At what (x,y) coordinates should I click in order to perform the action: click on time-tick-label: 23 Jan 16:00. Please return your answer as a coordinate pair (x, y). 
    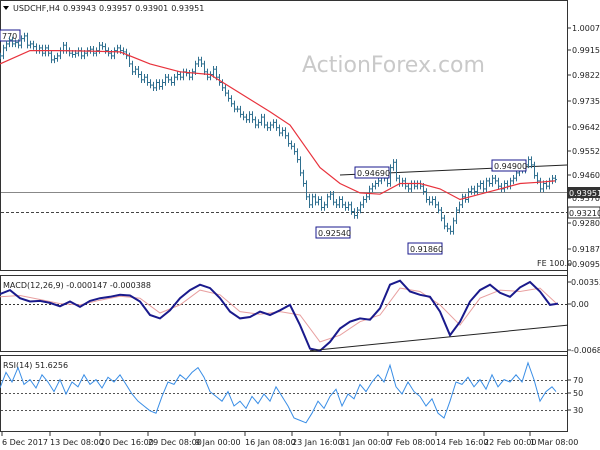
    Looking at the image, I should click on (317, 442).